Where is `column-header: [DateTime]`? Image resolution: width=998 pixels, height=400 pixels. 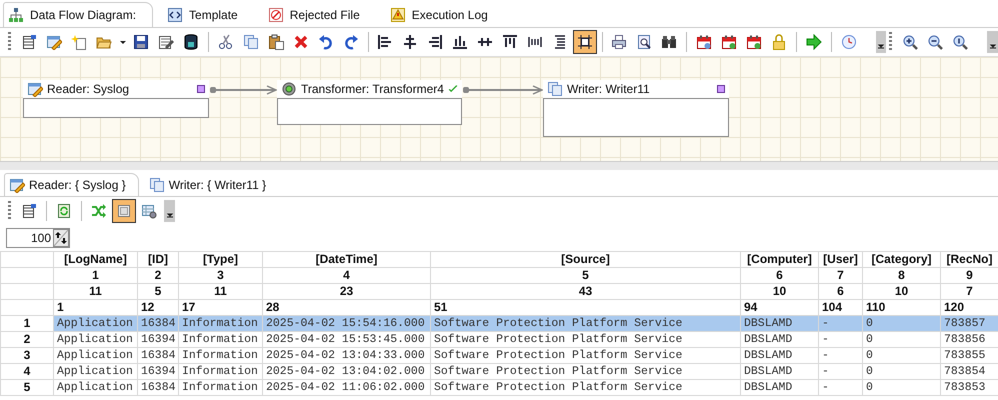
column-header: [DateTime] is located at coordinates (346, 260).